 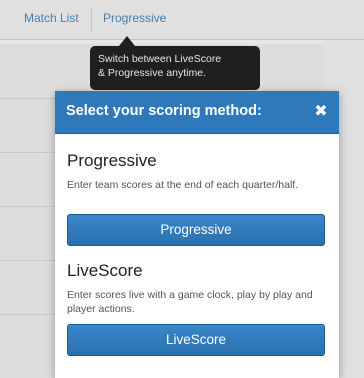 What do you see at coordinates (105, 270) in the screenshot?
I see `livescore-title: LiveScore` at bounding box center [105, 270].